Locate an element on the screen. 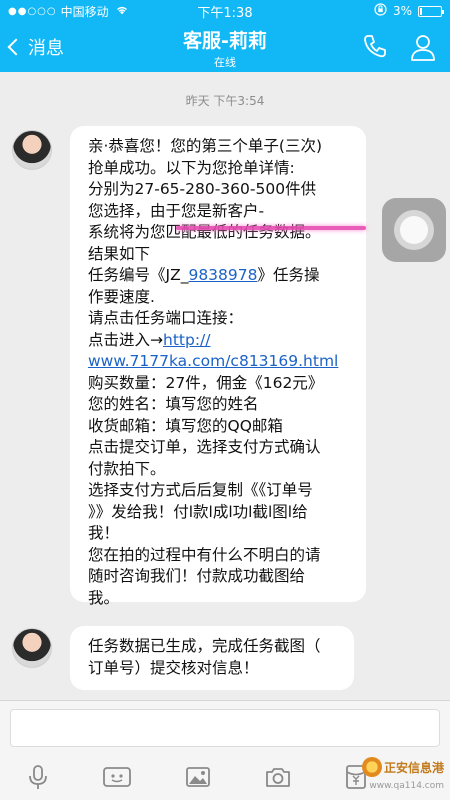  message-line: 购买数量：27件，佣金《162元》 is located at coordinates (206, 382).